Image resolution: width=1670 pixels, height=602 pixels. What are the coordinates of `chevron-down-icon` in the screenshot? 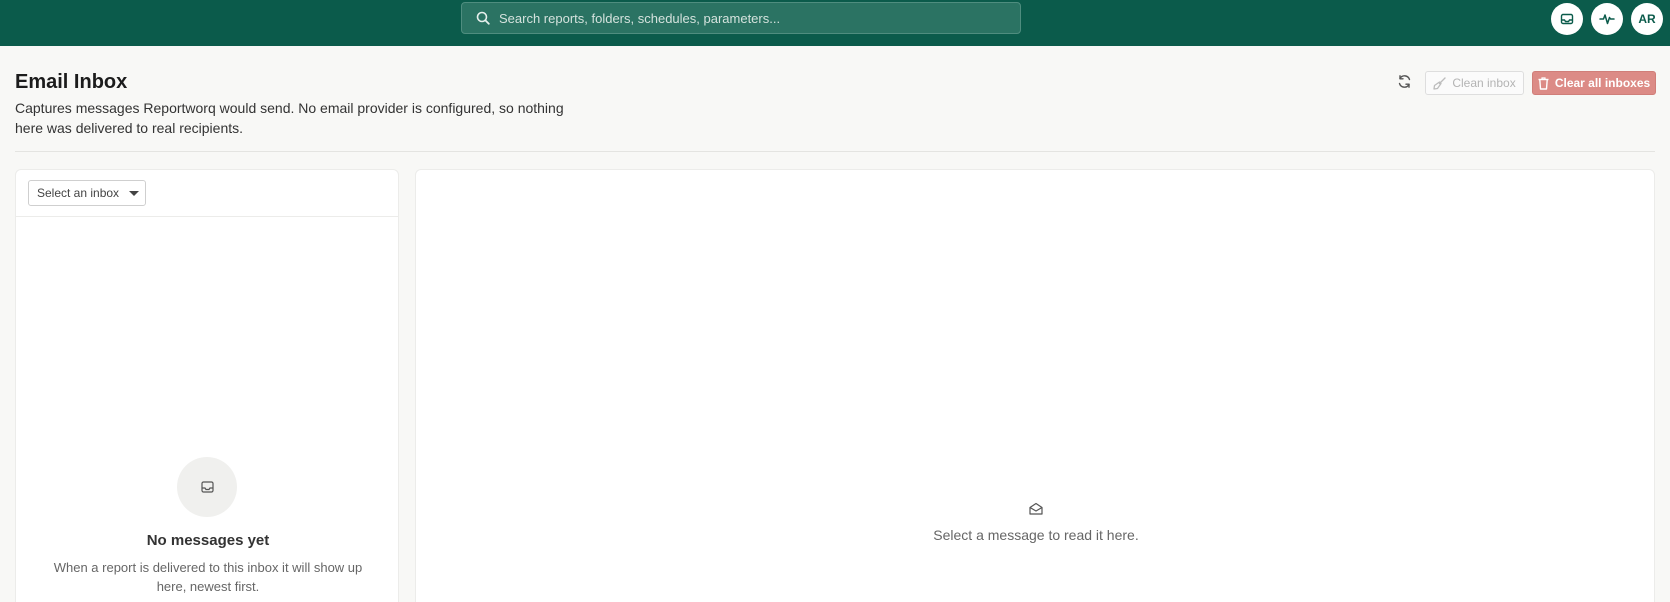 It's located at (134, 193).